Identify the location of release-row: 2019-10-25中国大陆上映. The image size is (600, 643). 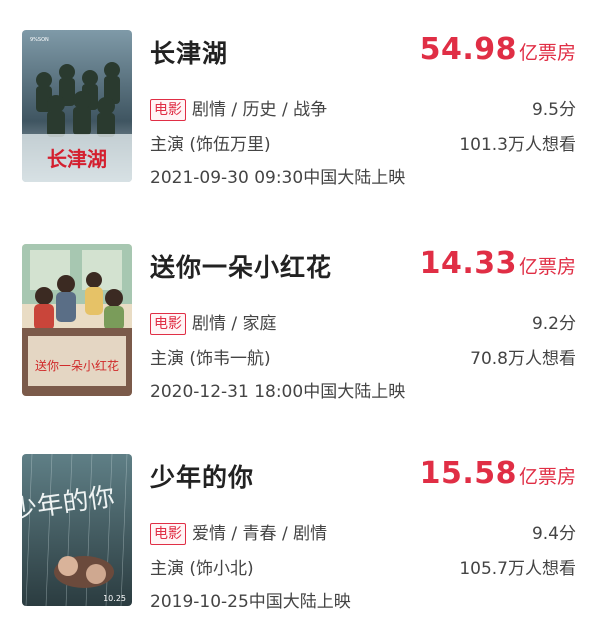
(363, 600).